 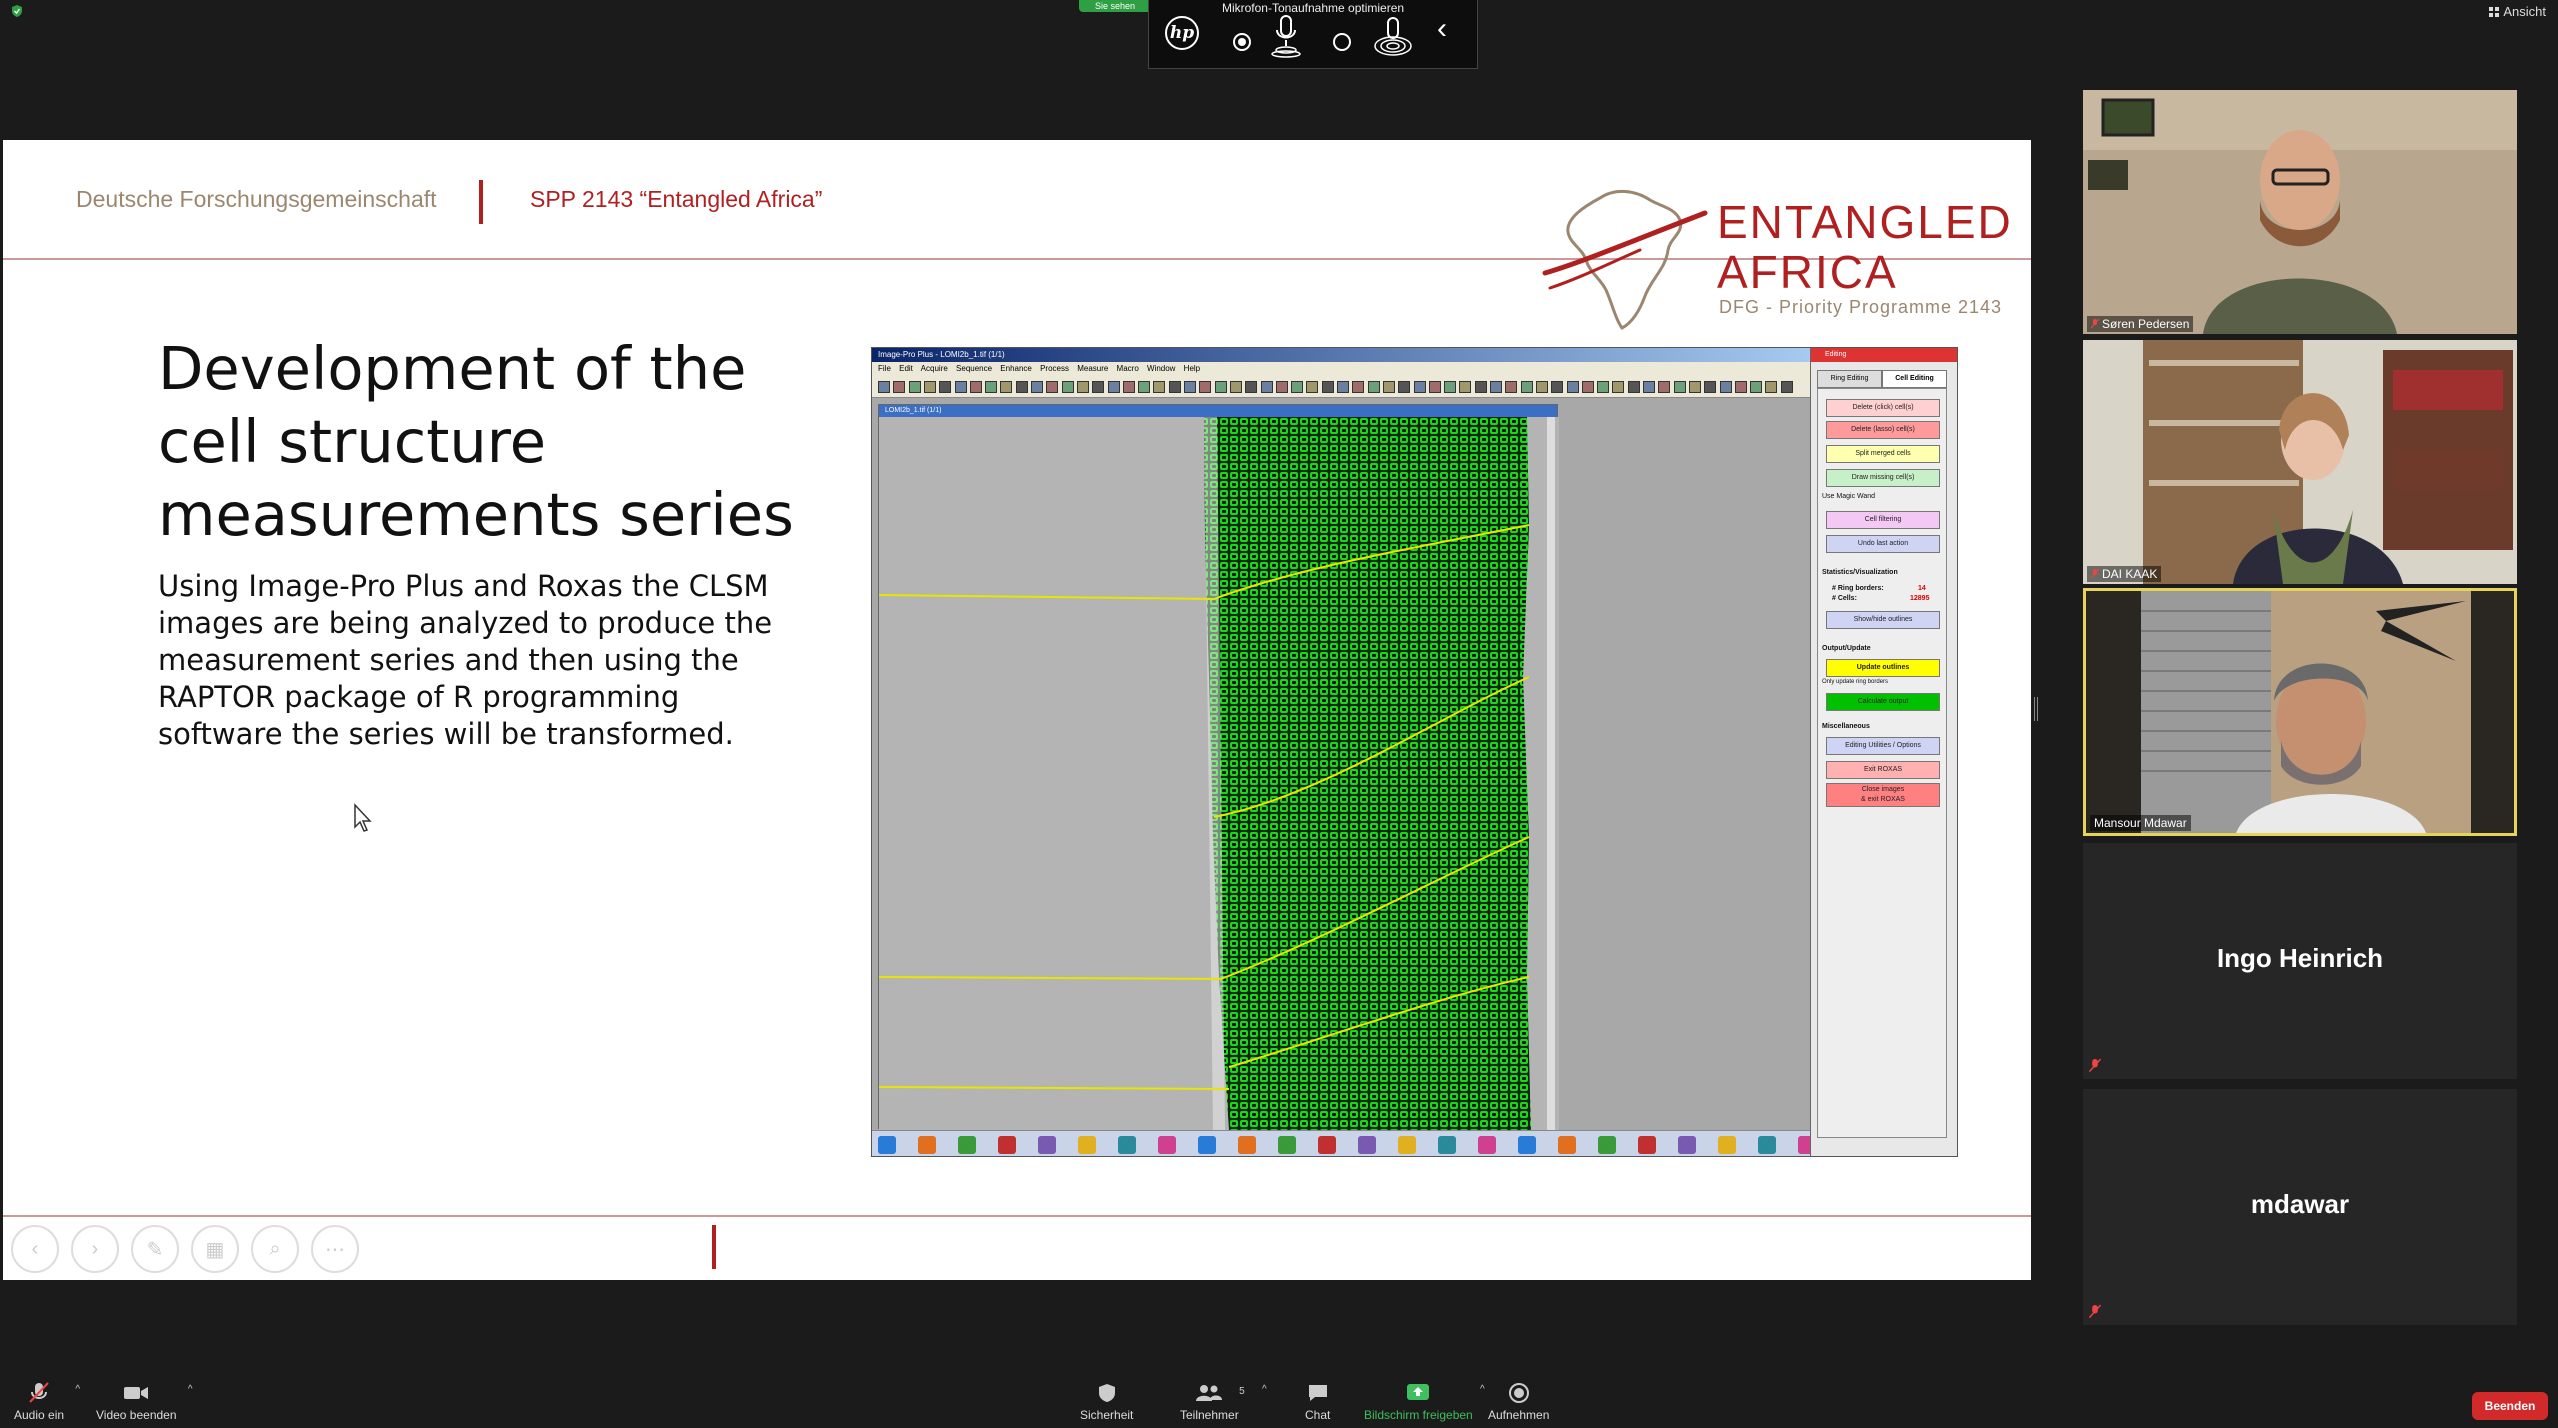 I want to click on shield-icon, so click(x=17, y=11).